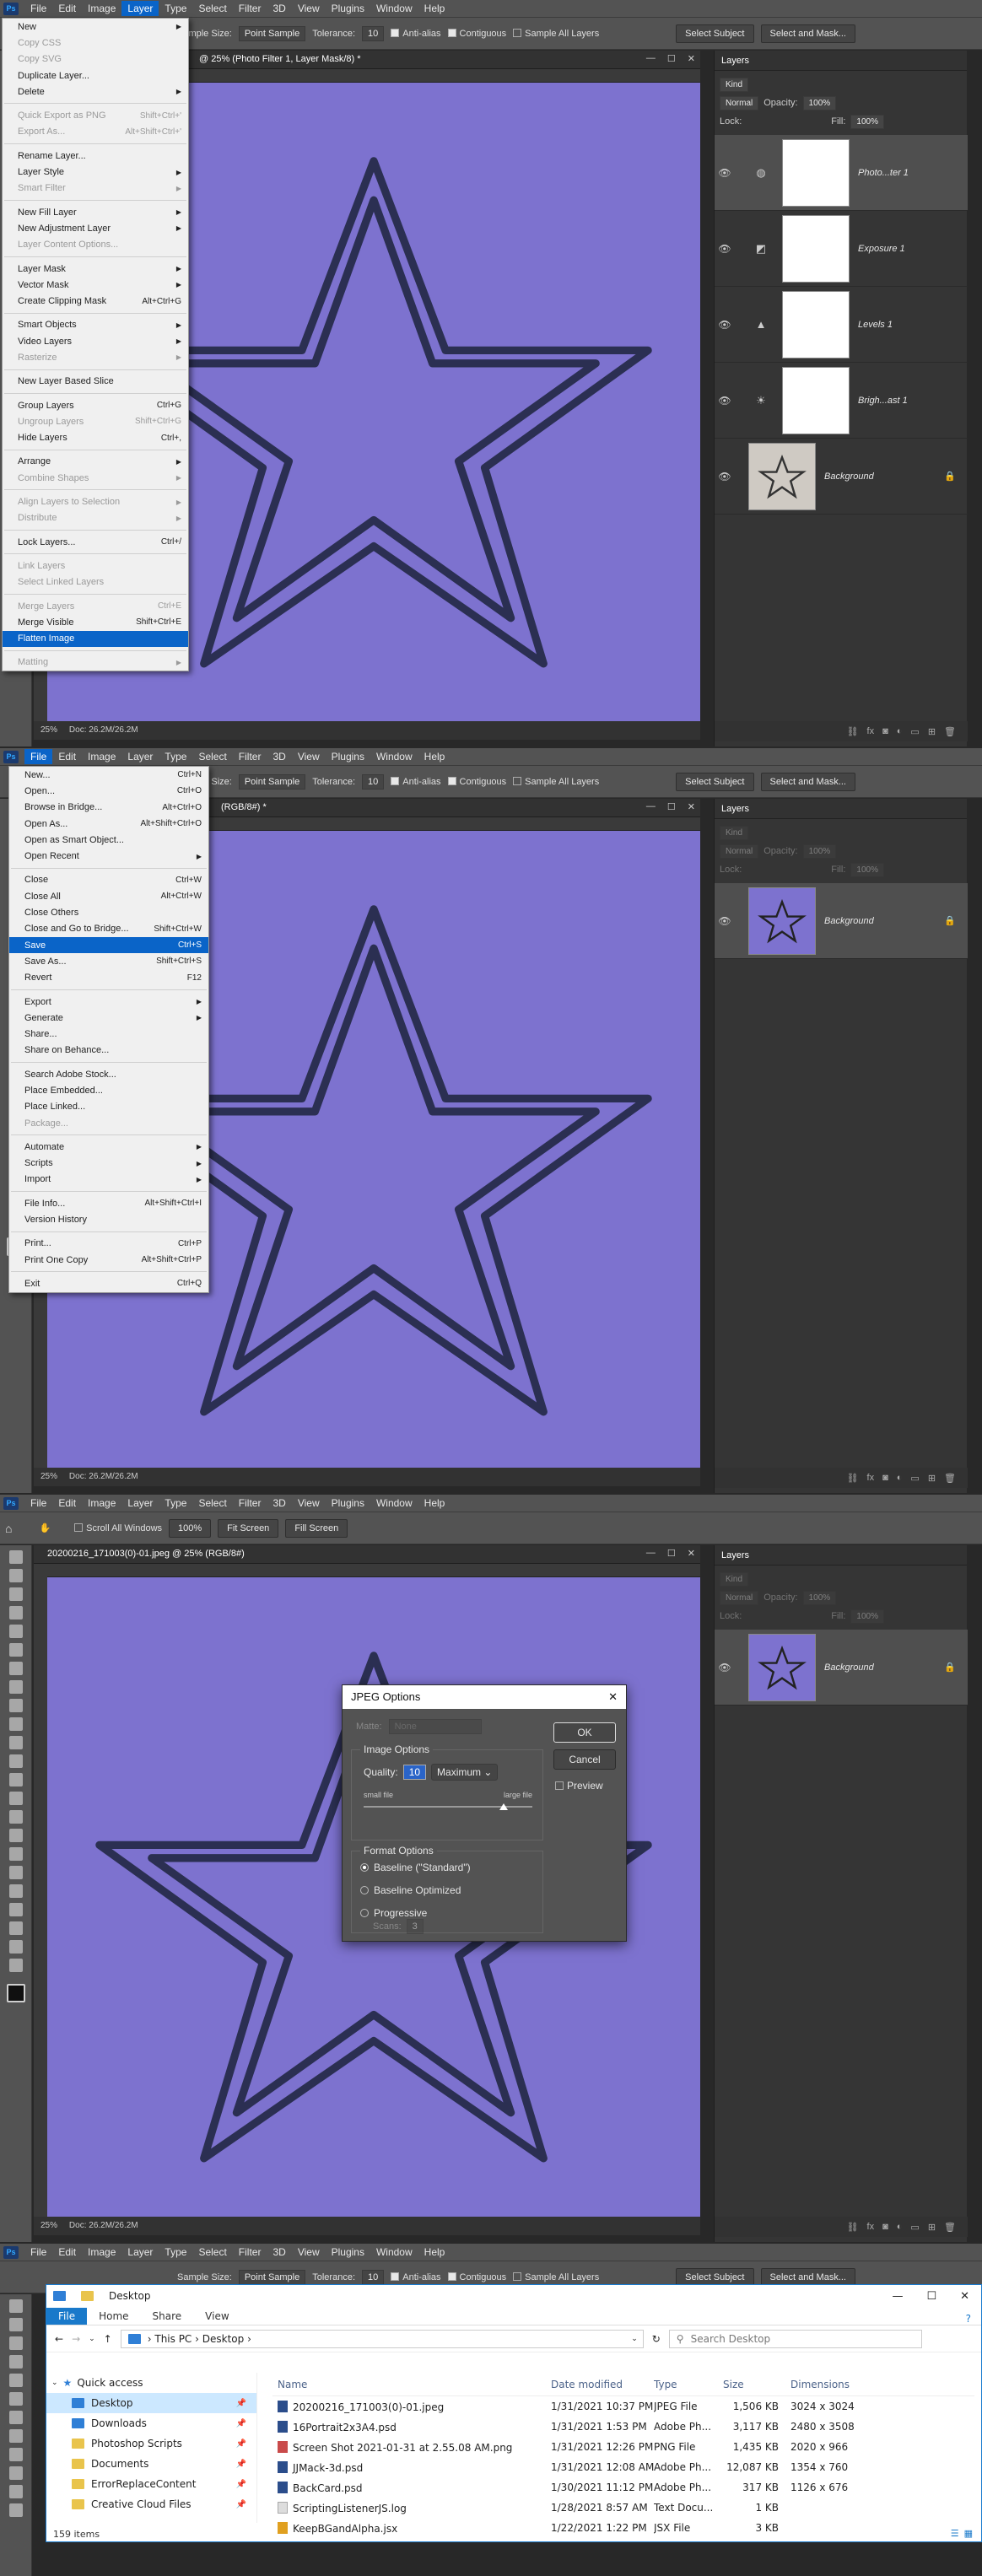 The height and width of the screenshot is (2576, 982). What do you see at coordinates (841, 2384) in the screenshot?
I see `column-dimensions: Dimensions` at bounding box center [841, 2384].